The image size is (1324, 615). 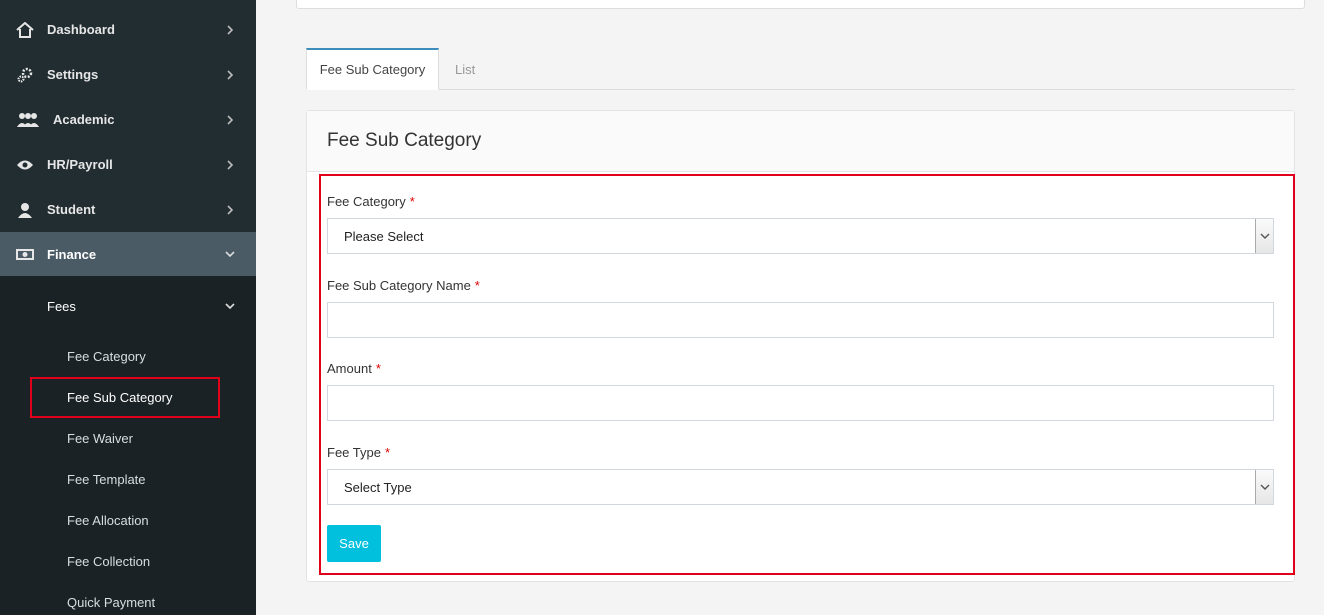 I want to click on submenu-item-fee-template: Fee Template, so click(x=106, y=479).